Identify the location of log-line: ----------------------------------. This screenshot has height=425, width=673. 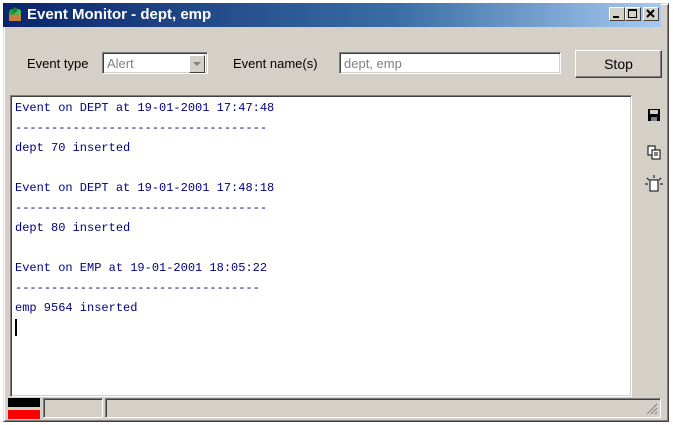
(137, 288).